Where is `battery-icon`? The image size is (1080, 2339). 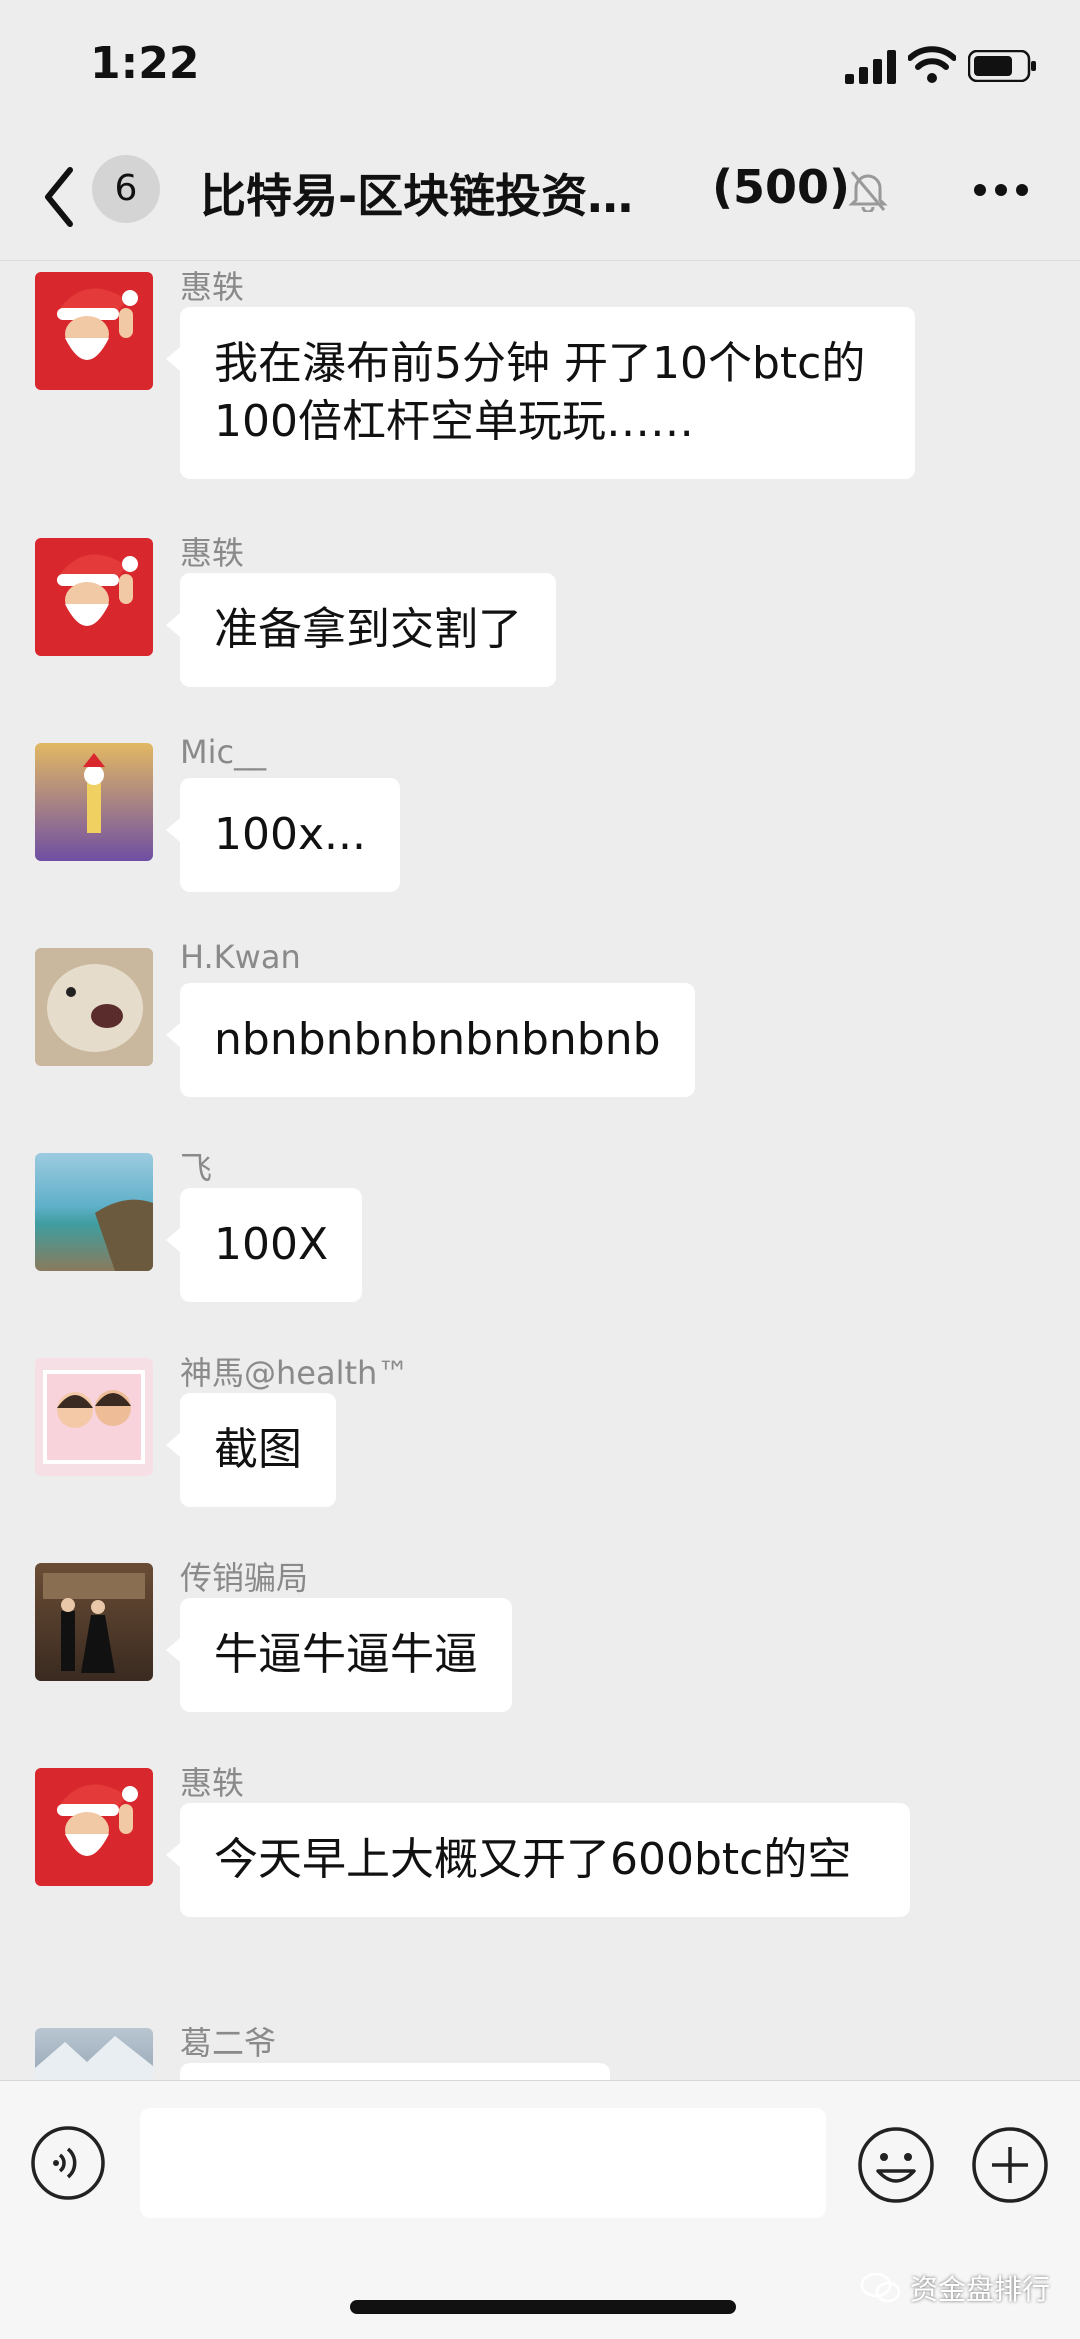
battery-icon is located at coordinates (1002, 66).